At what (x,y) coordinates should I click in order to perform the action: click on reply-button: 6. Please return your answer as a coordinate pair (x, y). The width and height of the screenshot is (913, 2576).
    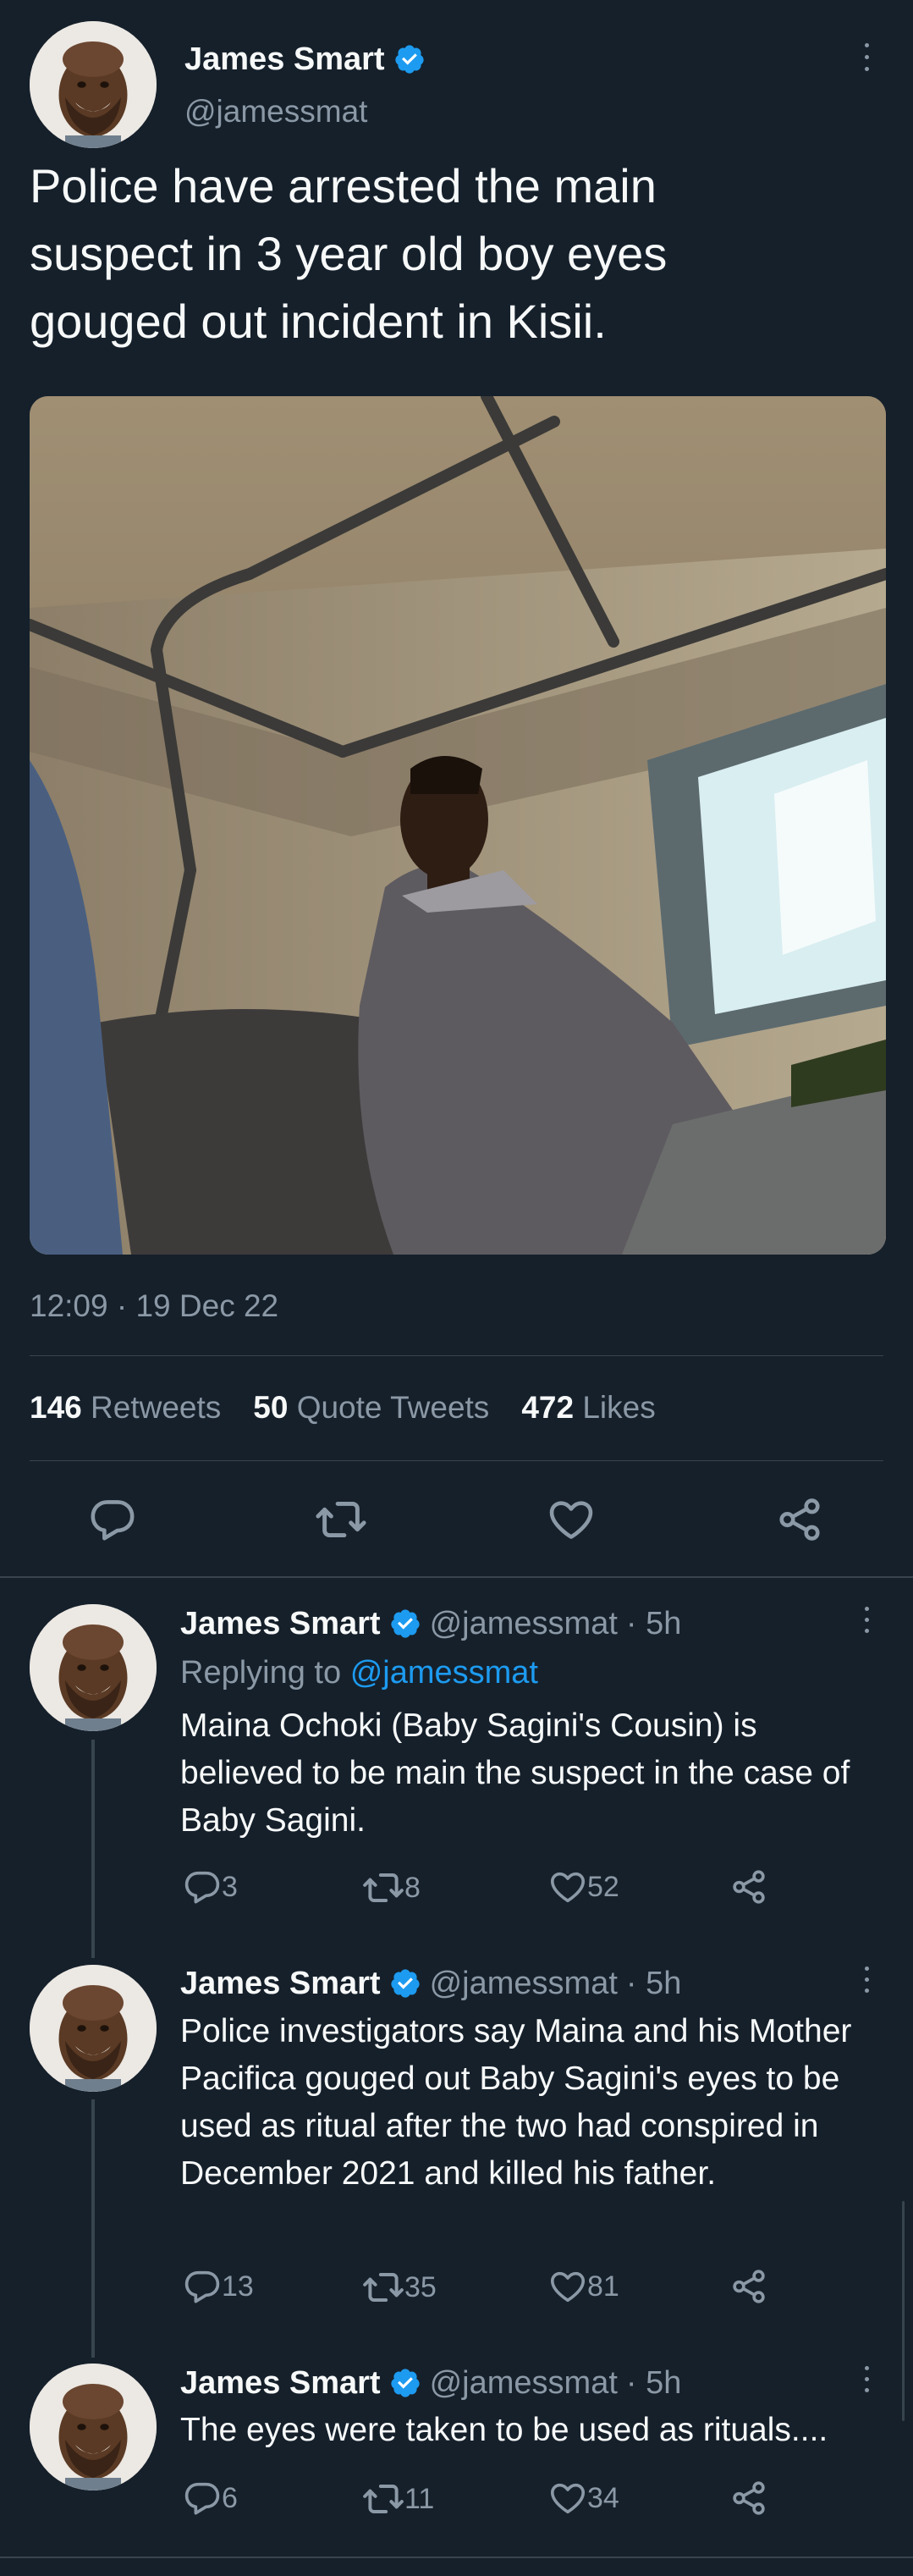
    Looking at the image, I should click on (210, 2499).